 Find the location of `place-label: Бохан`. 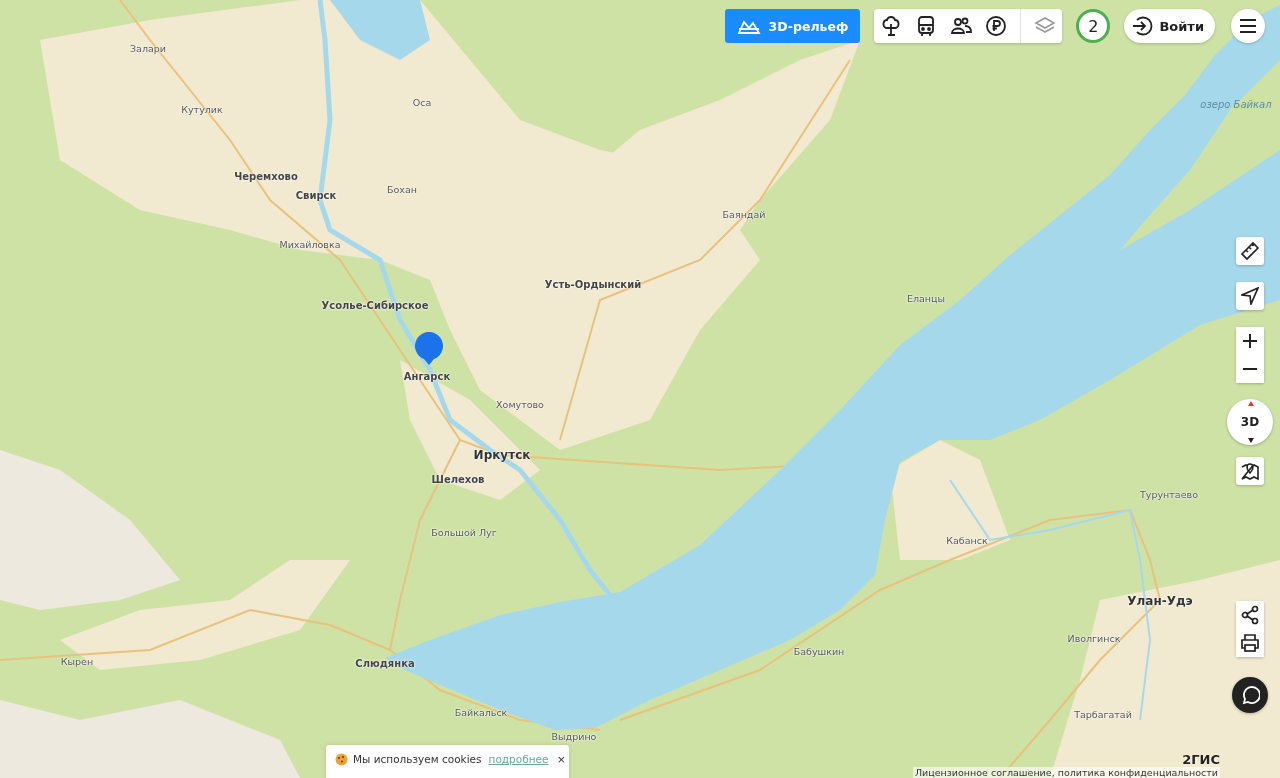

place-label: Бохан is located at coordinates (402, 189).